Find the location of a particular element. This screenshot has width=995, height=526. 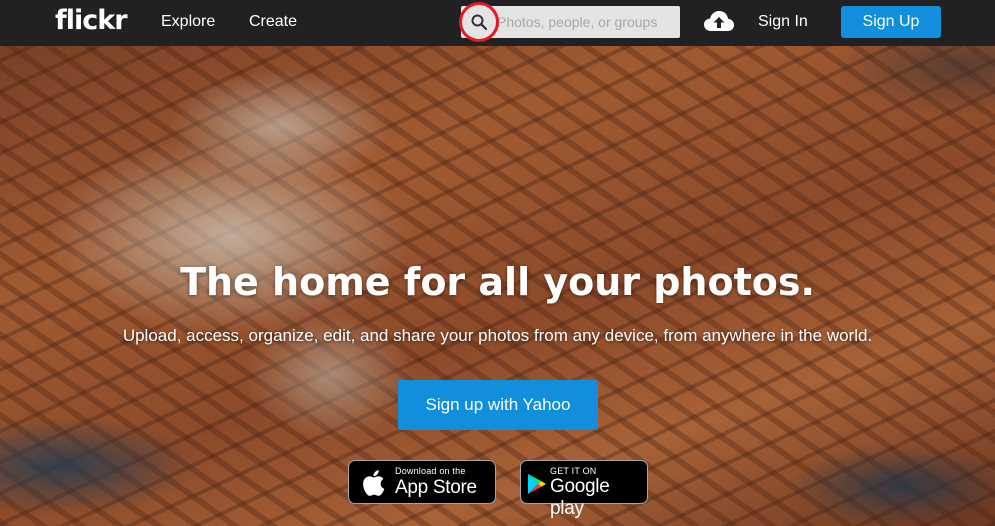

flickr-logo: flickr is located at coordinates (91, 20).